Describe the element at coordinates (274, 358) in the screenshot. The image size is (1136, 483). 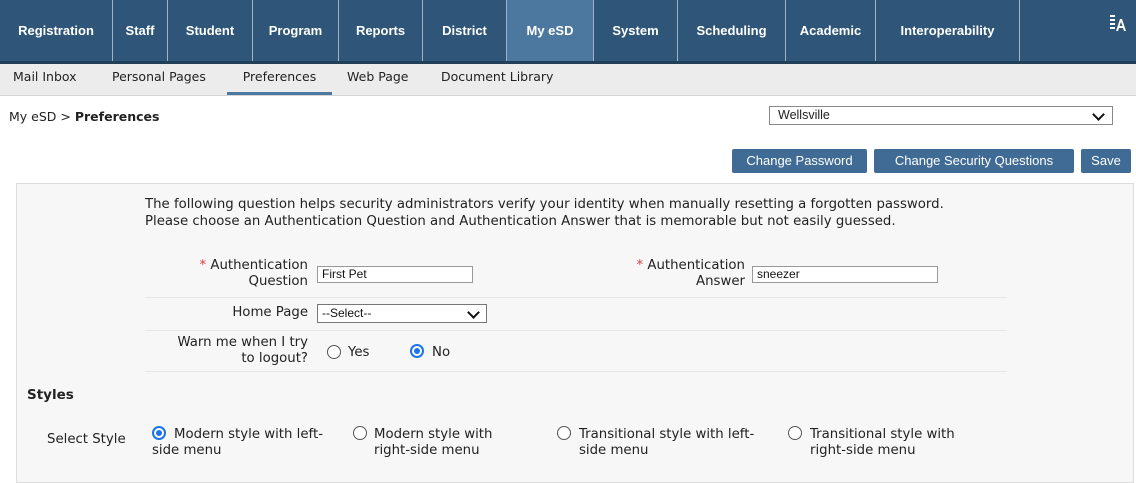
I see `warn-logout-label-line2: to logout?` at that location.